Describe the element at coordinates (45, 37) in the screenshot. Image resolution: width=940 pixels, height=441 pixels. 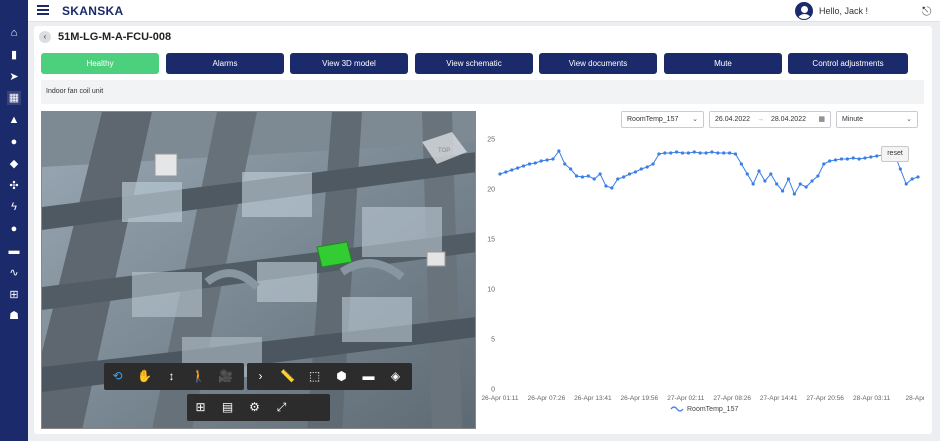
I see `back-button: ‹` at that location.